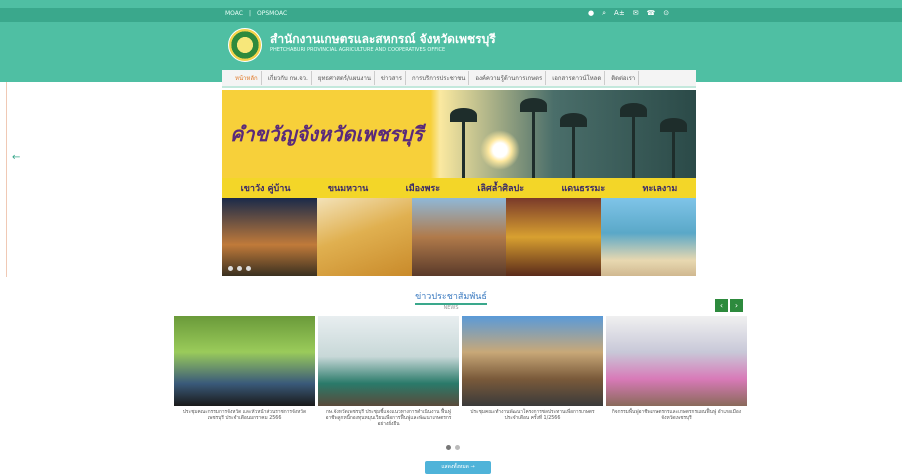 The width and height of the screenshot is (902, 476). What do you see at coordinates (247, 78) in the screenshot?
I see `nav-home: หน้าหลัก` at bounding box center [247, 78].